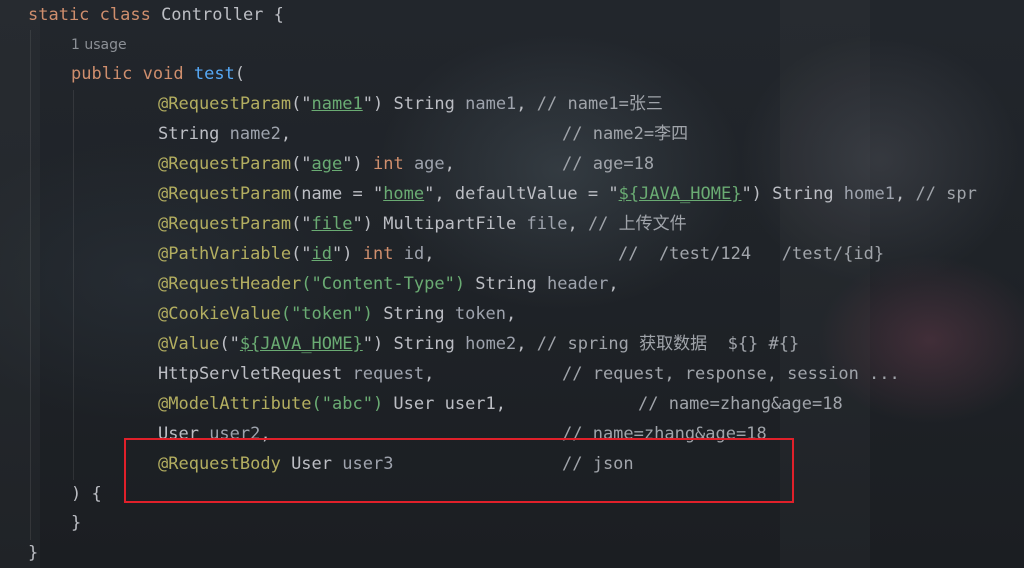 This screenshot has height=568, width=1024. What do you see at coordinates (599, 104) in the screenshot?
I see `comment: // name1=张三` at bounding box center [599, 104].